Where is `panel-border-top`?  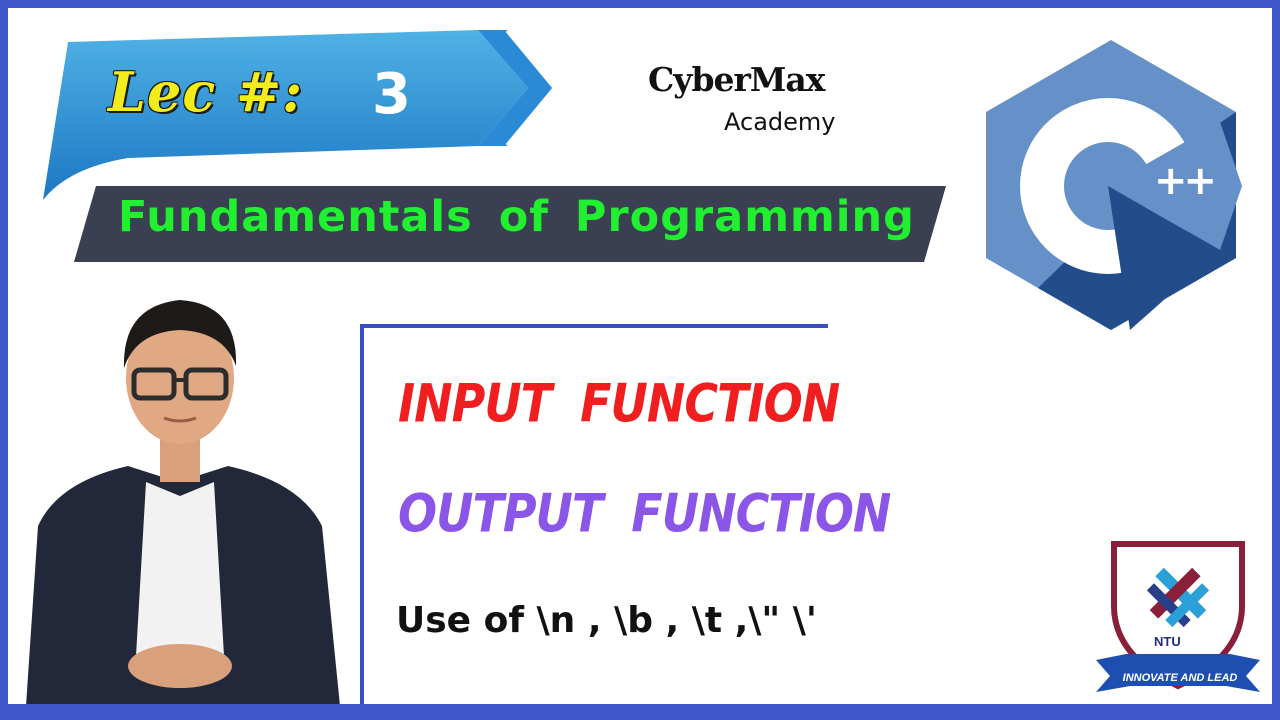
panel-border-top is located at coordinates (594, 326).